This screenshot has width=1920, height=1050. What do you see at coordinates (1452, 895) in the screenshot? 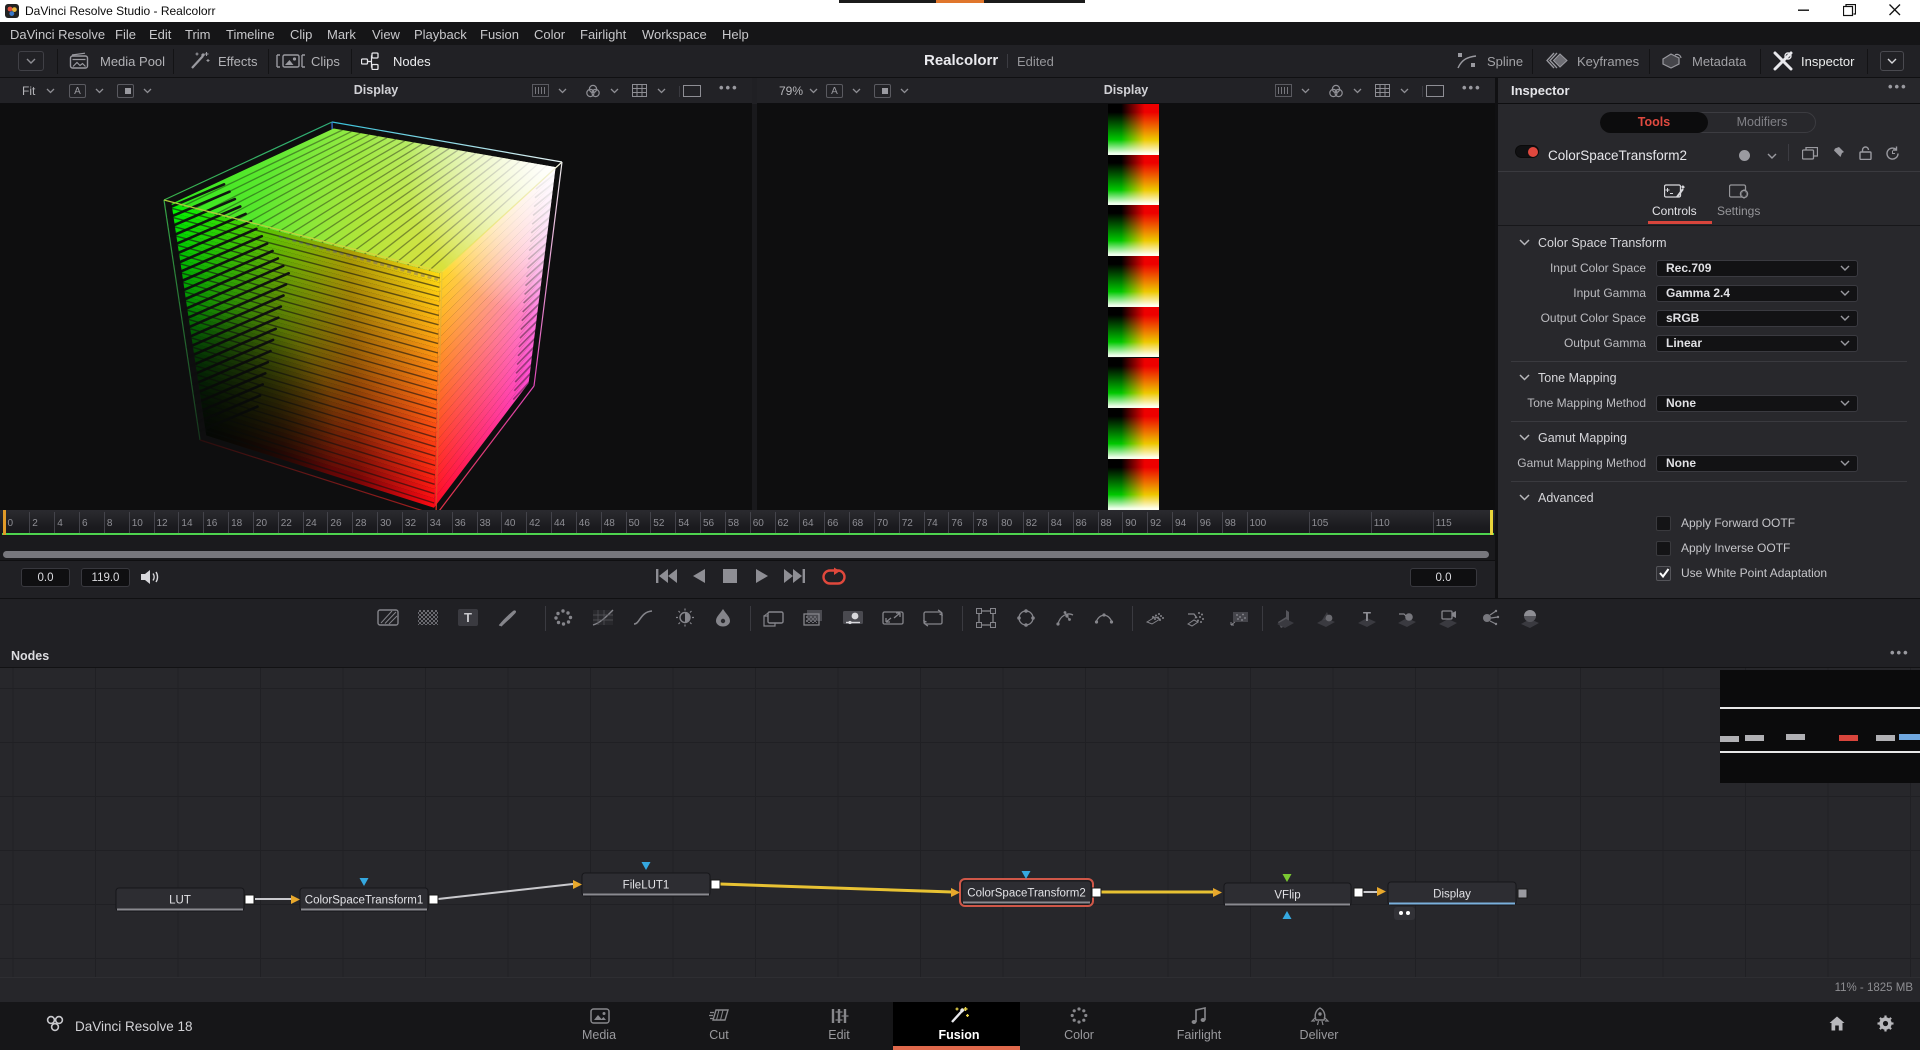
I see `svg-text: Display` at bounding box center [1452, 895].